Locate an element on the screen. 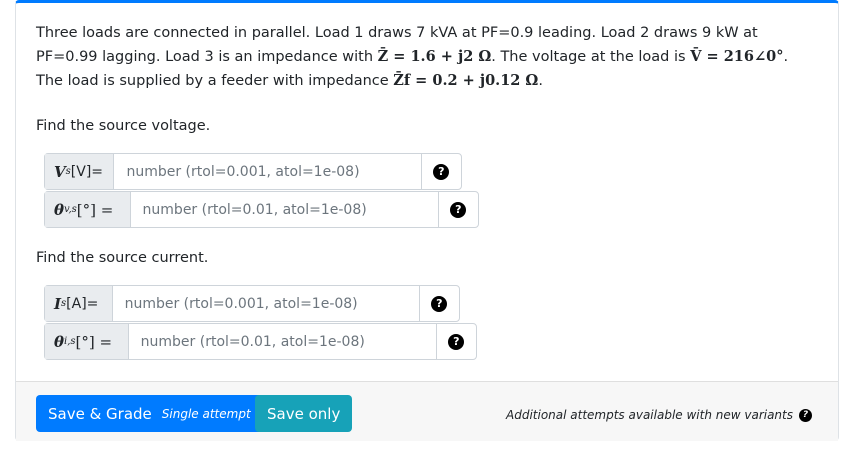 Image resolution: width=855 pixels, height=471 pixels. input-group-is: Is[A]= ? is located at coordinates (252, 303).